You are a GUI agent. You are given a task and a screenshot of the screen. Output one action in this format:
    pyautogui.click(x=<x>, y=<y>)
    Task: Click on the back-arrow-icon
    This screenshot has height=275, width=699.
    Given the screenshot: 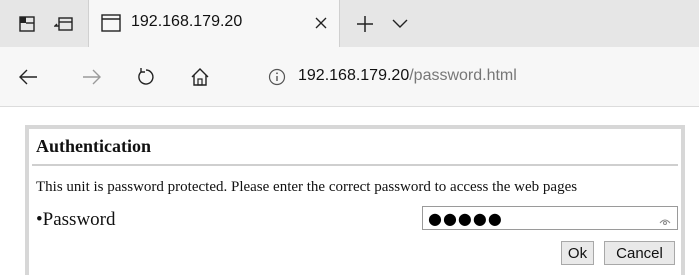 What is the action you would take?
    pyautogui.click(x=28, y=76)
    